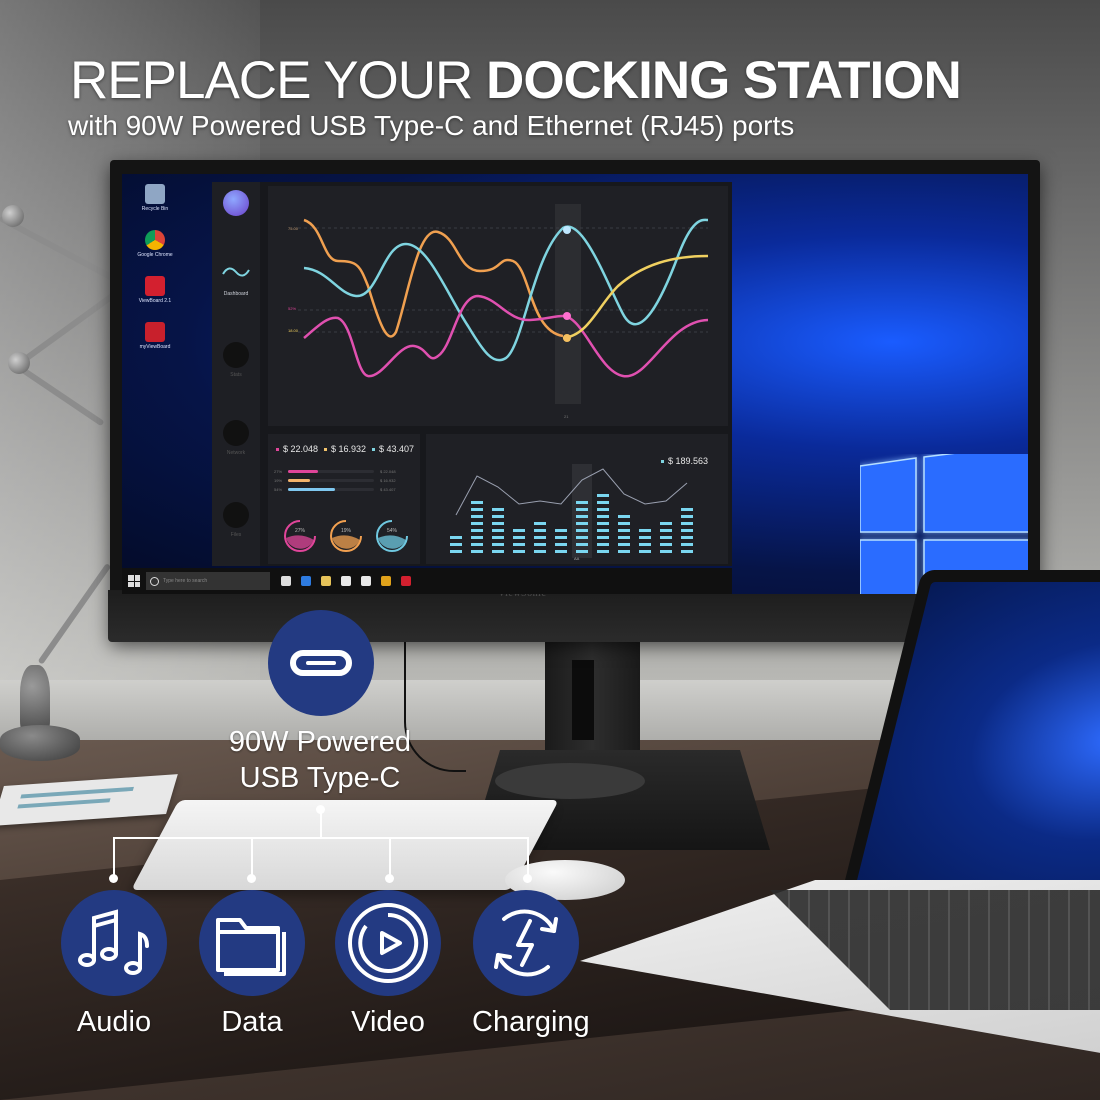  I want to click on sidebar-item-files: Files, so click(236, 520).